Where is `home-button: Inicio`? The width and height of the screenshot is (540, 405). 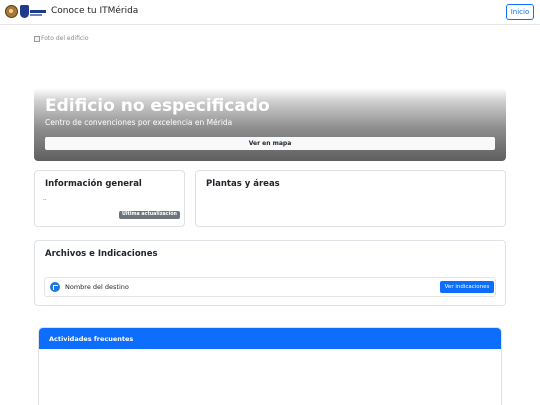
home-button: Inicio is located at coordinates (520, 12).